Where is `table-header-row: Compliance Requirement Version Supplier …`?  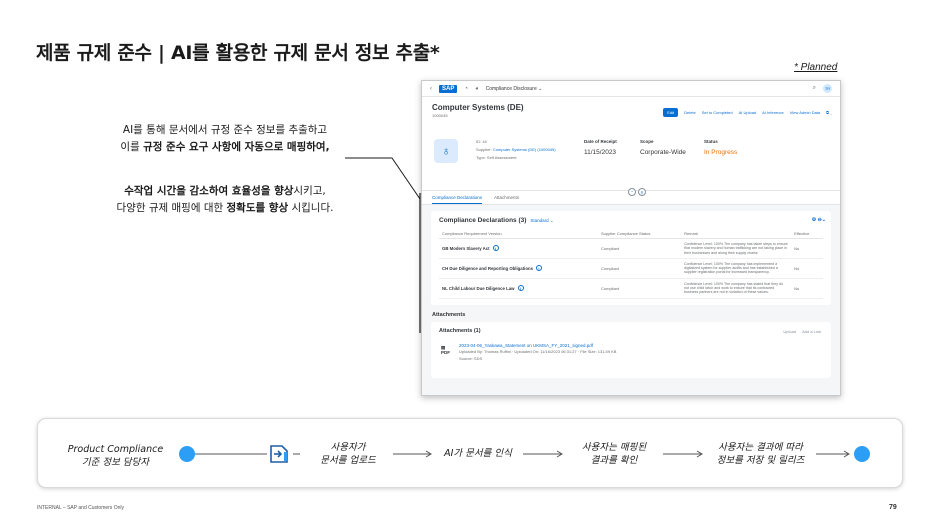
table-header-row: Compliance Requirement Version Supplier … is located at coordinates (631, 234).